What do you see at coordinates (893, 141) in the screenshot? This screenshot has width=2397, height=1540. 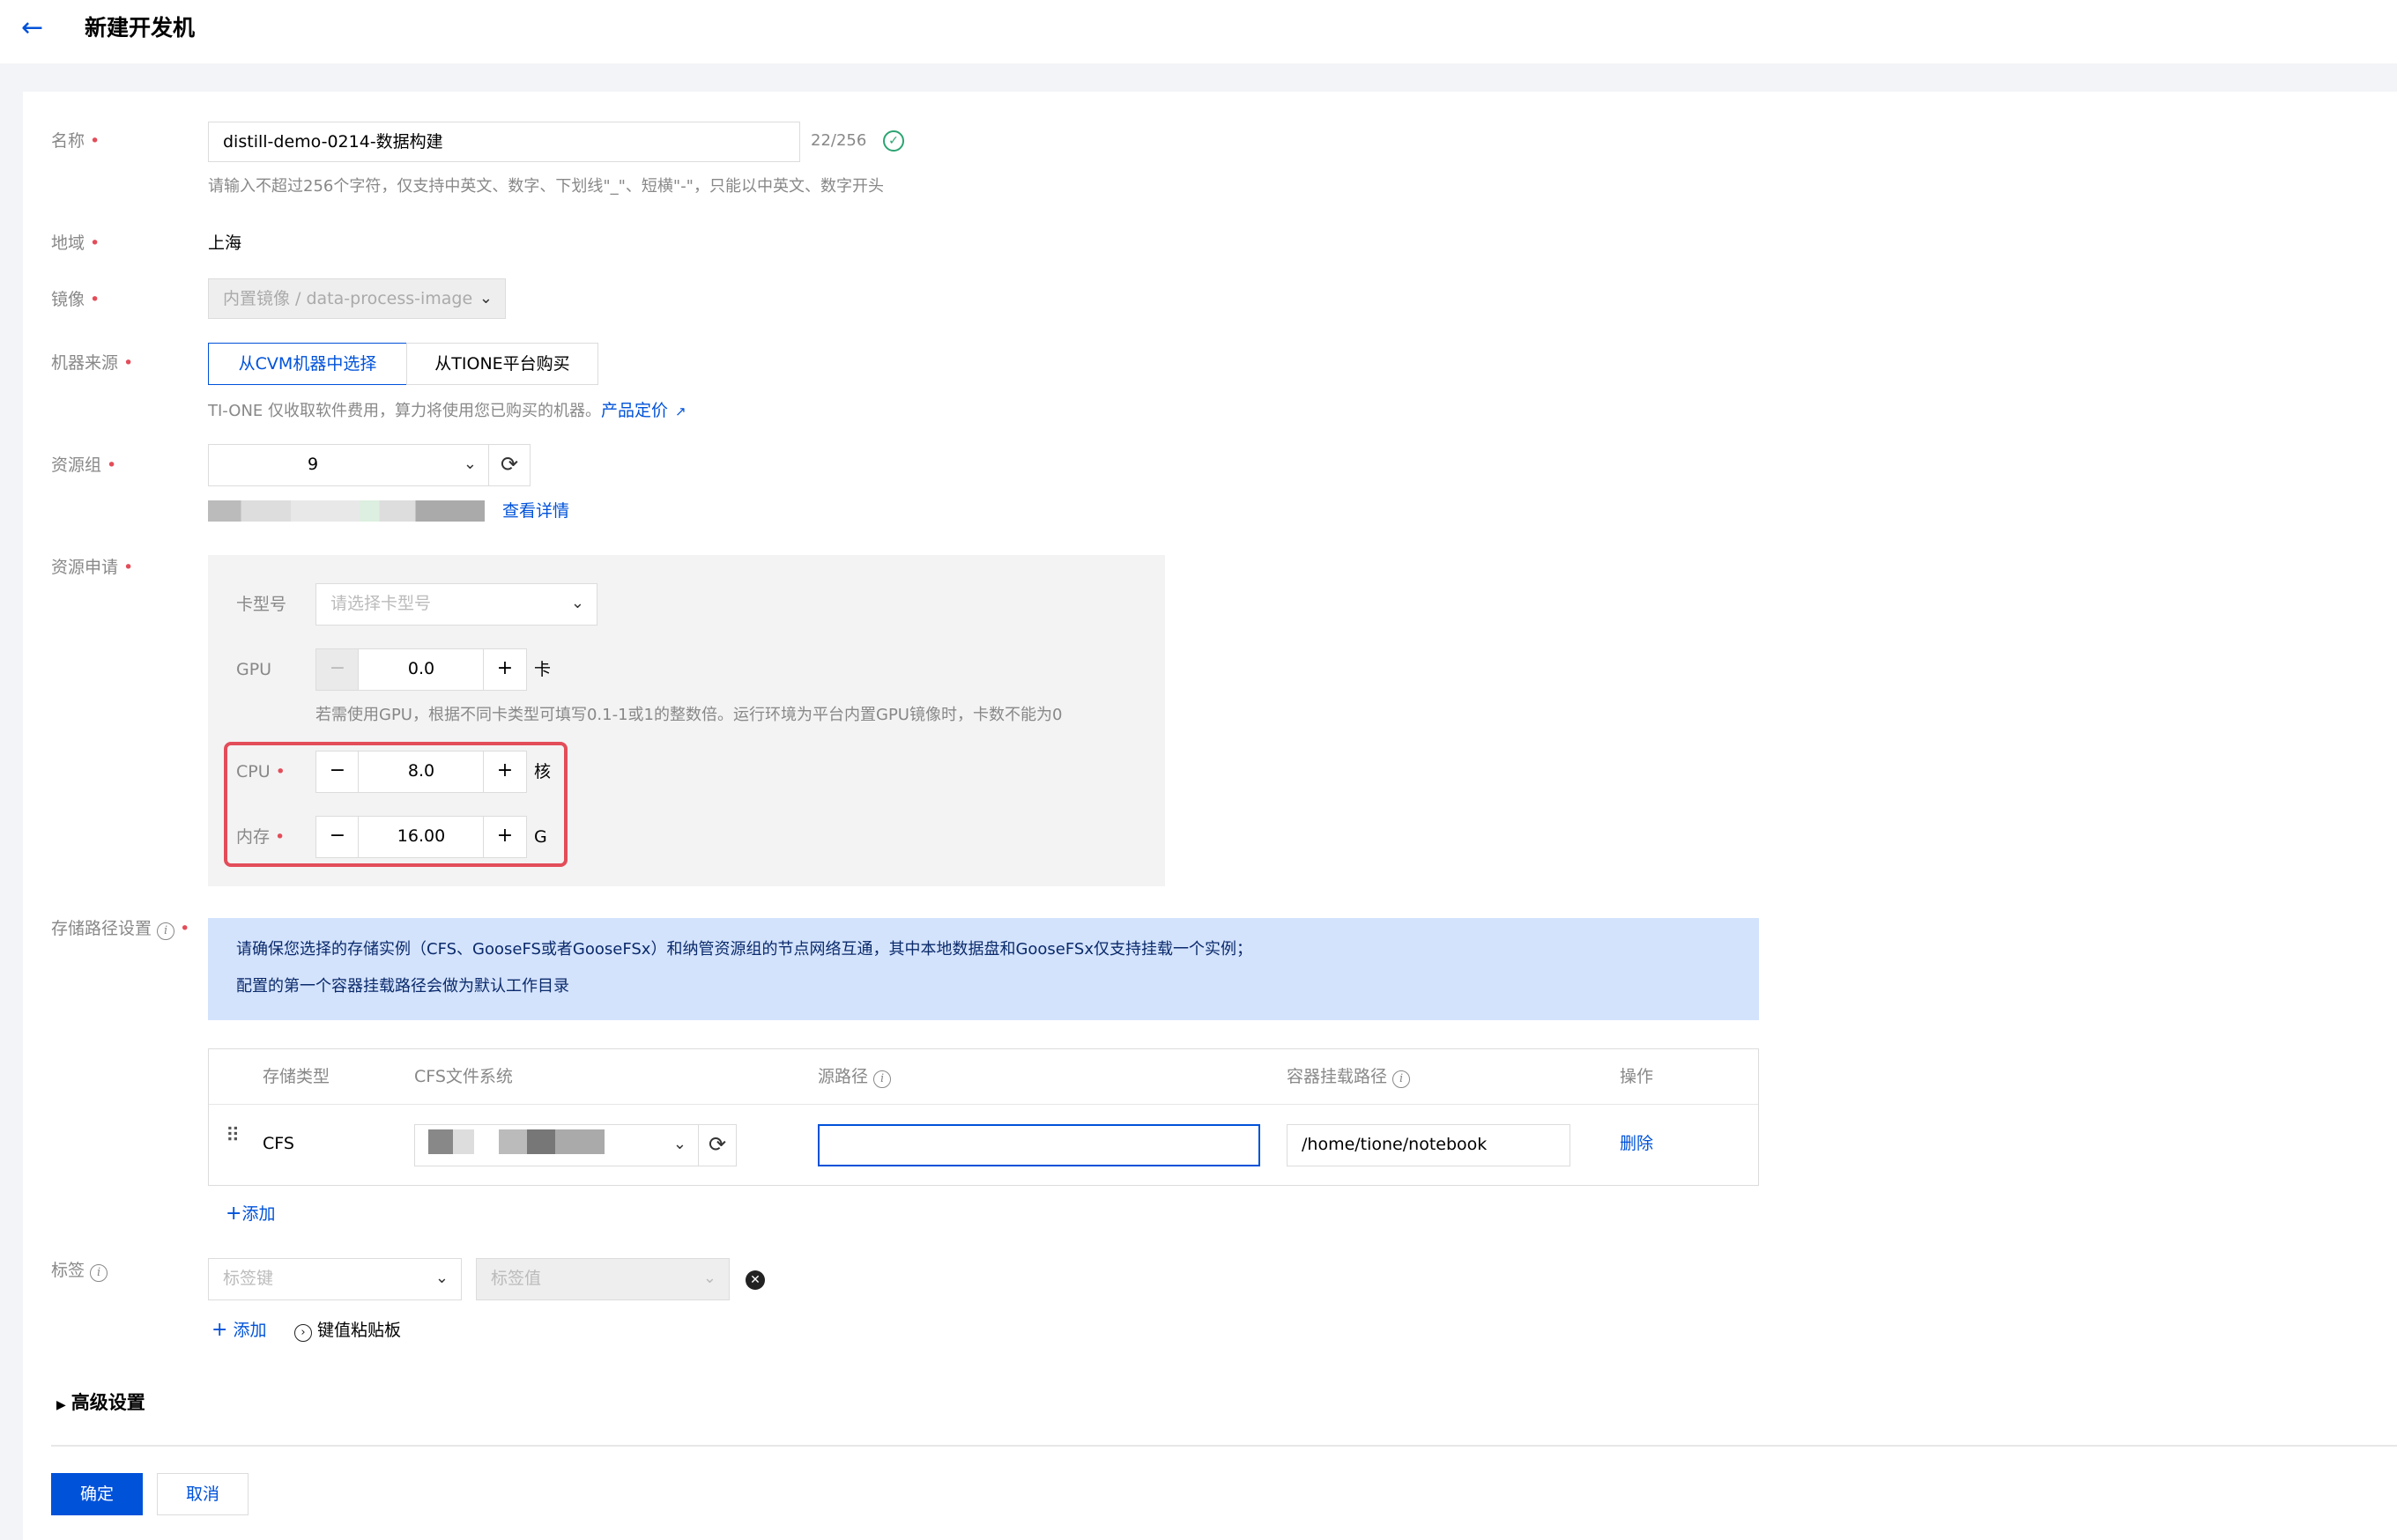 I see `check-circle-icon: ✓` at bounding box center [893, 141].